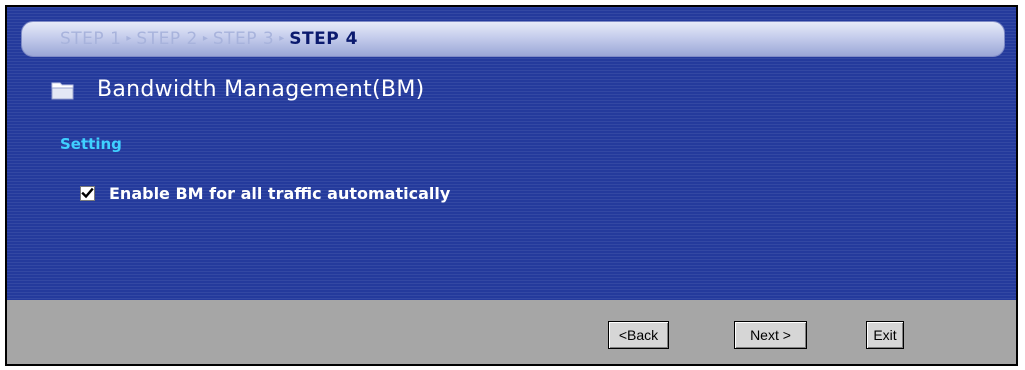 Image resolution: width=1025 pixels, height=370 pixels. I want to click on step-1: STEP 1, so click(91, 39).